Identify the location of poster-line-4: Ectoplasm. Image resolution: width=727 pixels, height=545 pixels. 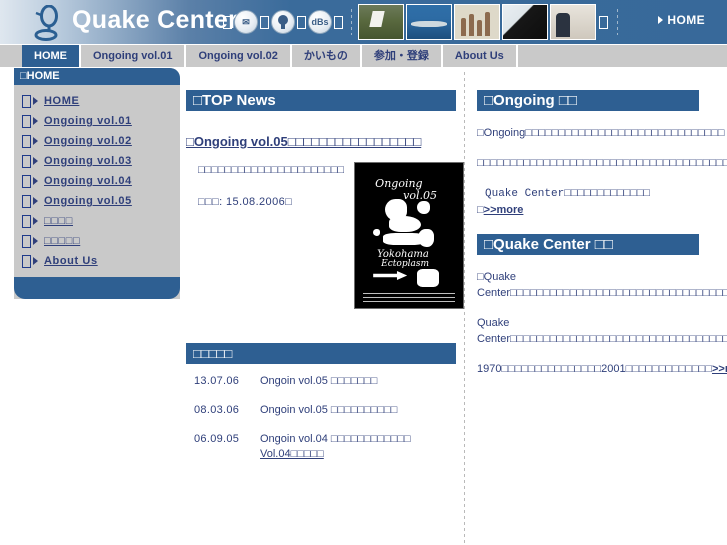
(405, 264).